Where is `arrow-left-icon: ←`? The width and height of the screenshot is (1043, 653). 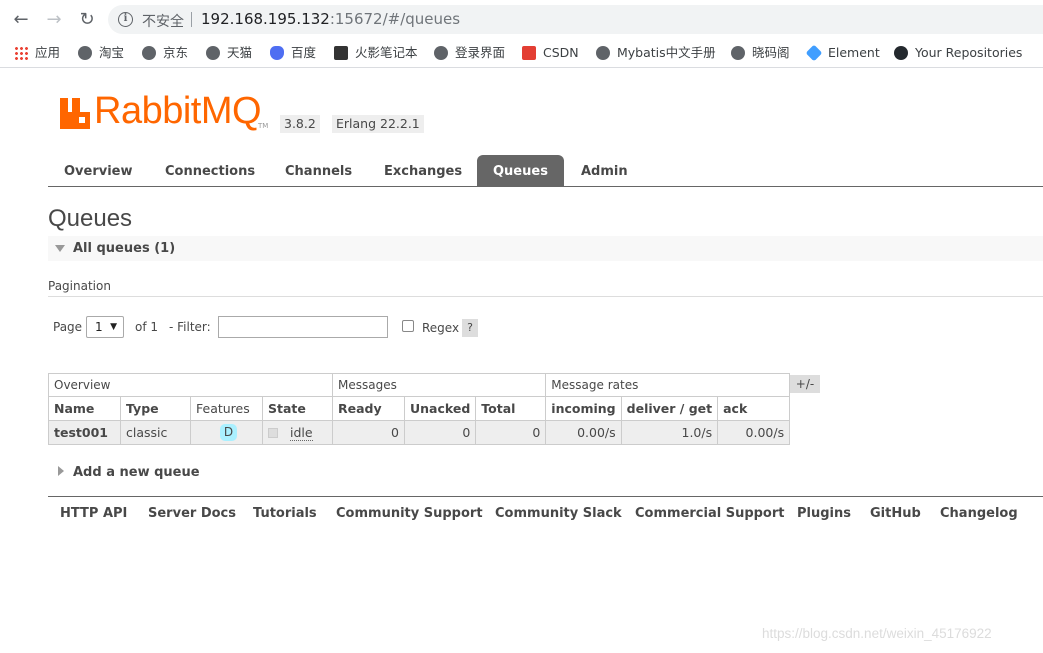 arrow-left-icon: ← is located at coordinates (21, 20).